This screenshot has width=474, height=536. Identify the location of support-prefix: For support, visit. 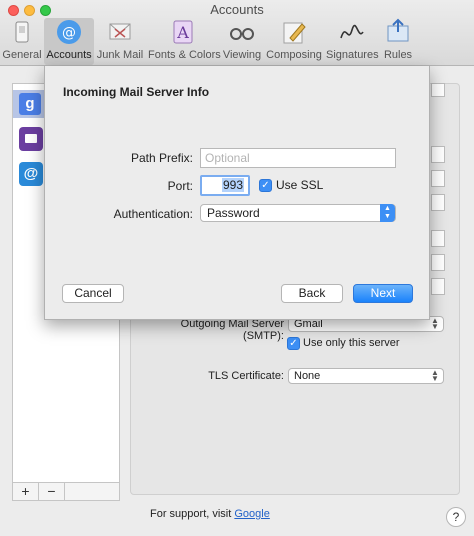
(192, 514).